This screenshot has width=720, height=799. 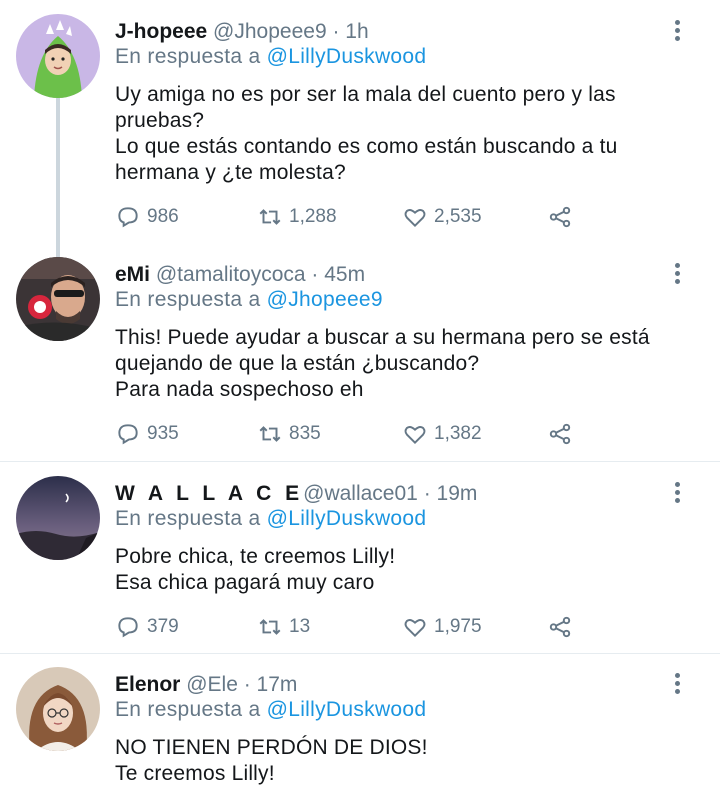 I want to click on retweet-button: 1,288, so click(x=297, y=217).